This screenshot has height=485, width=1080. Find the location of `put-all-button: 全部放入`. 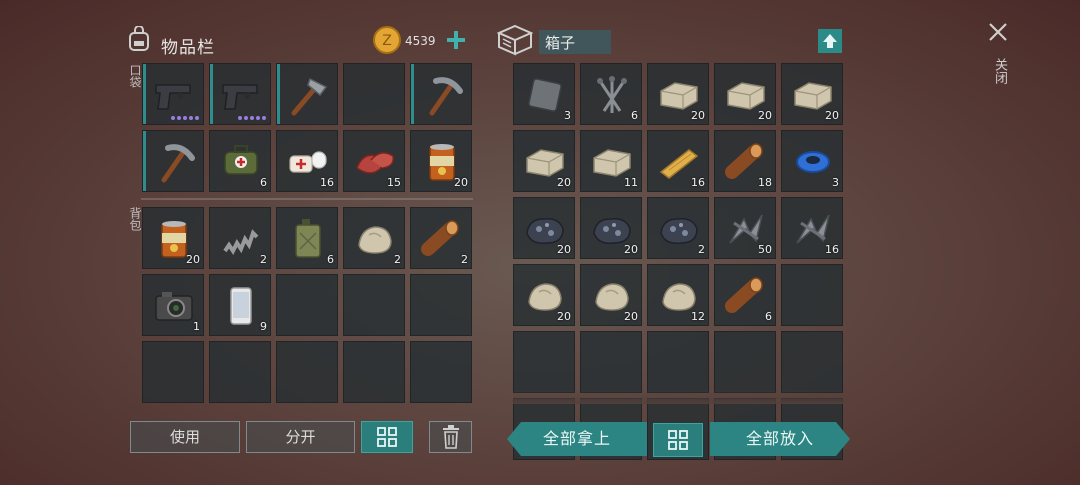

put-all-button: 全部放入 is located at coordinates (780, 439).